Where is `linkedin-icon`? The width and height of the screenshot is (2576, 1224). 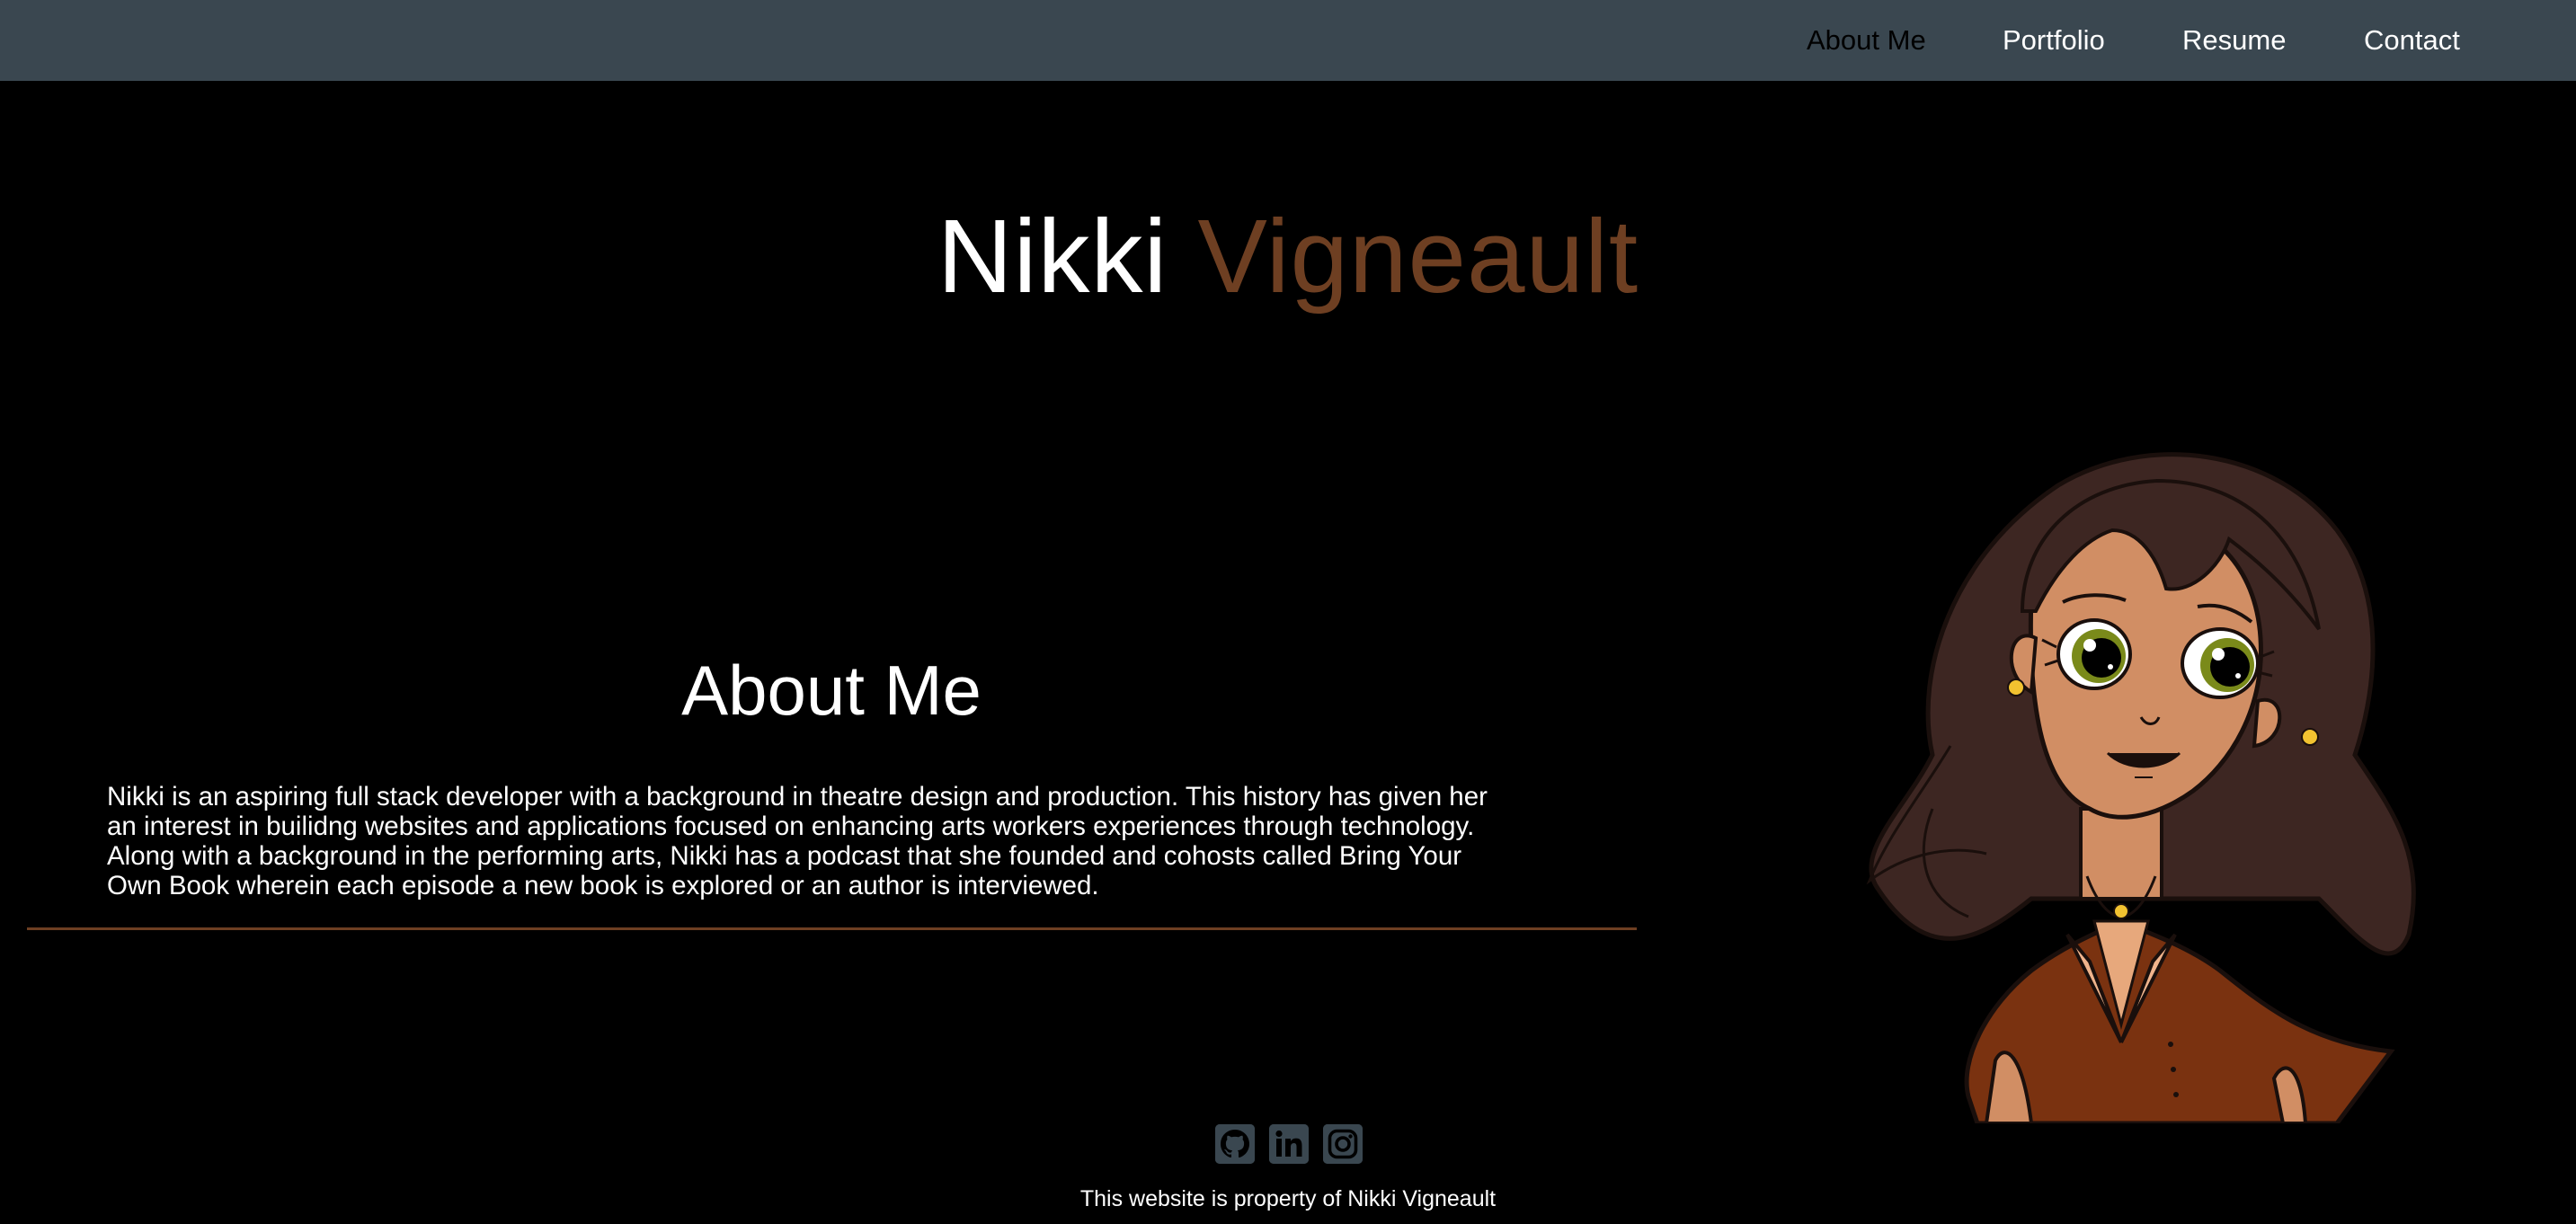 linkedin-icon is located at coordinates (1289, 1144).